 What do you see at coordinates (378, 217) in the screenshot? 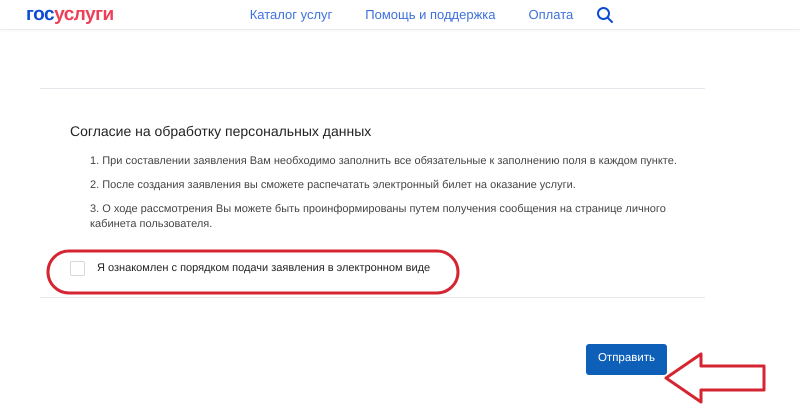
I see `instruction-text: 3. О ходе рассмотрения Вы можете быть проинформированы путем получения сообщения на странице личного кабинета пользователя.` at bounding box center [378, 217].